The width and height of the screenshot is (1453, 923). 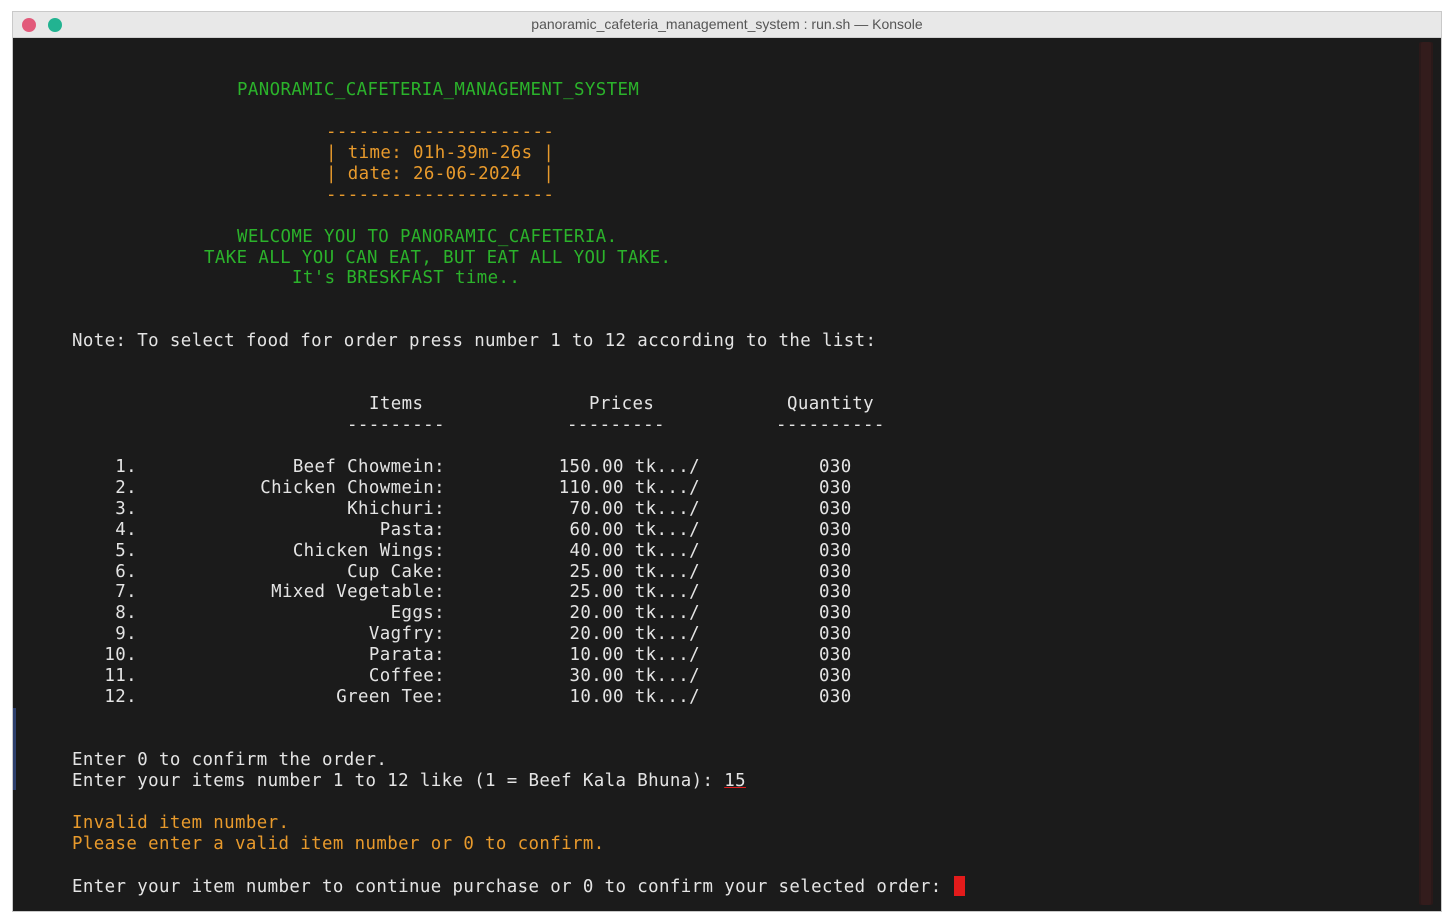 I want to click on row-price: 60.00 tk.../, so click(x=634, y=530).